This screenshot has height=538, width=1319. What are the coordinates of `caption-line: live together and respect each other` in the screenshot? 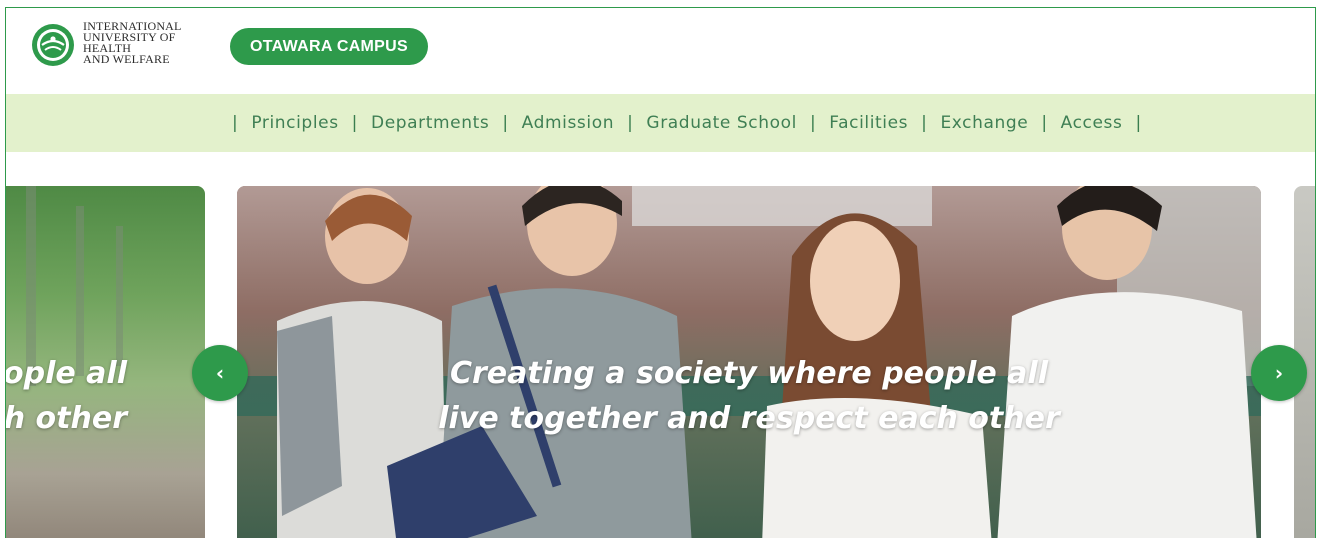 It's located at (749, 418).